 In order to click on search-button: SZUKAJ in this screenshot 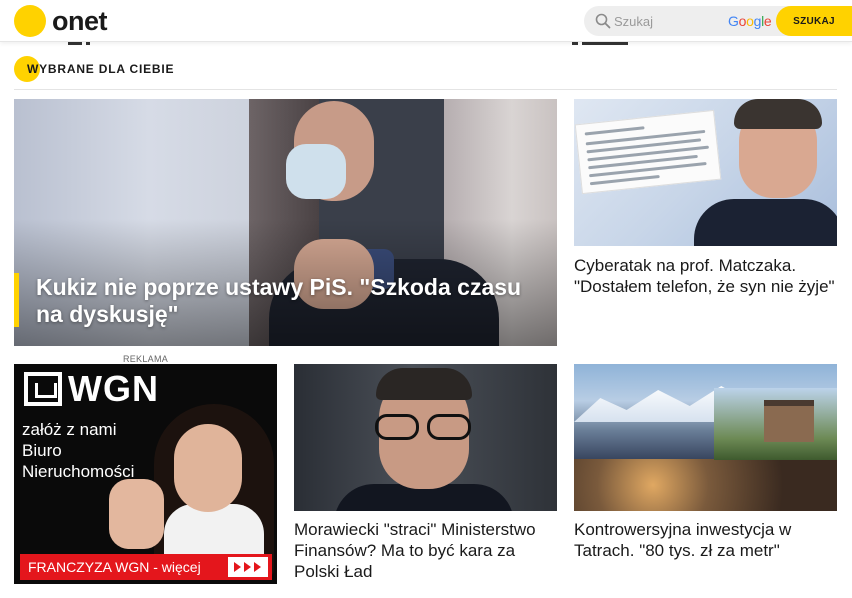, I will do `click(814, 21)`.